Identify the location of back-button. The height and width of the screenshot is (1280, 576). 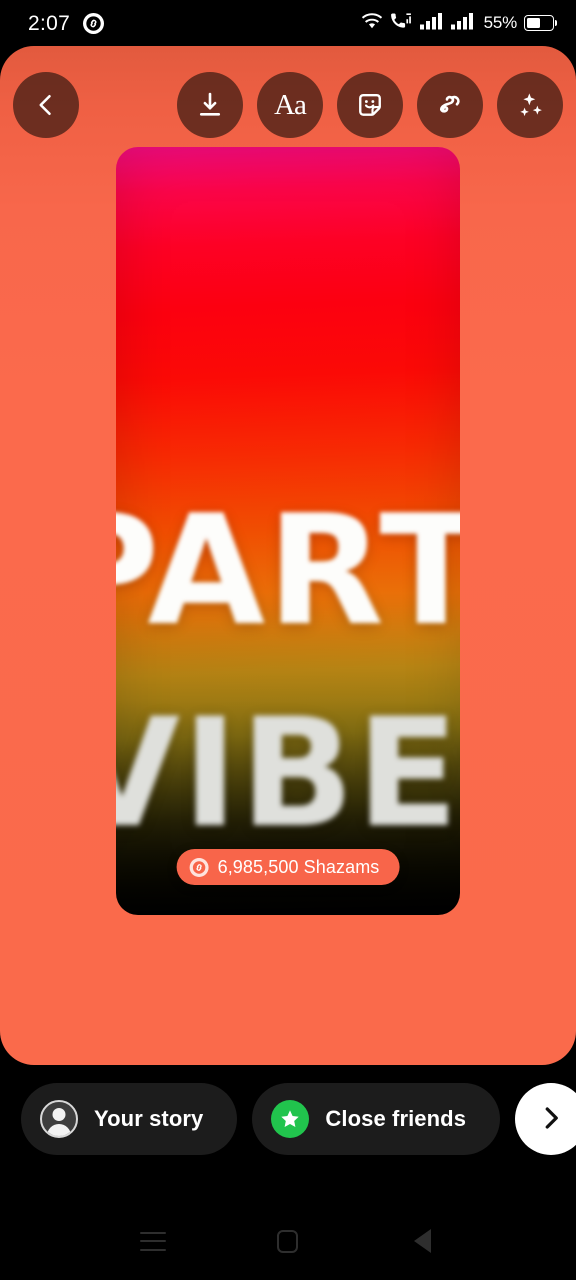
(46, 105).